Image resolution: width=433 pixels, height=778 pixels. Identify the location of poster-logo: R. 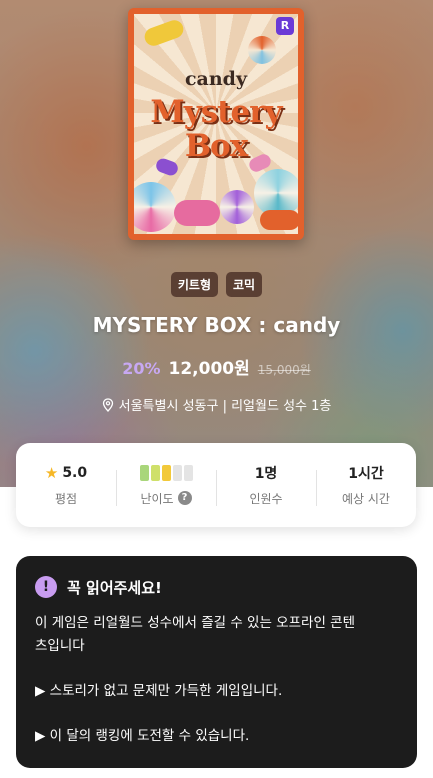
(285, 26).